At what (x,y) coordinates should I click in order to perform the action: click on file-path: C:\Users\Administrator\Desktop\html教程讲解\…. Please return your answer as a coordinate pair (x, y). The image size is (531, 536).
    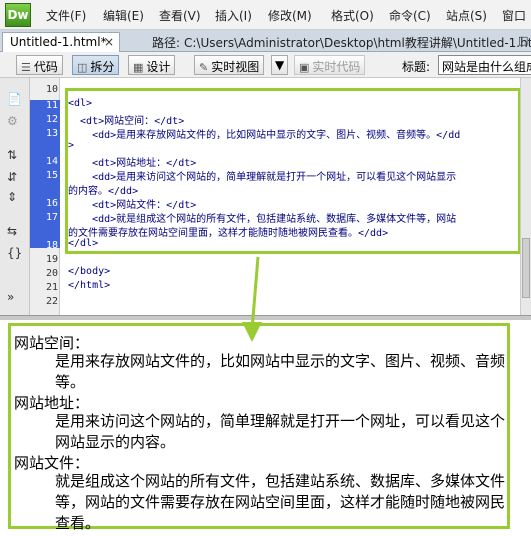
    Looking at the image, I should click on (357, 43).